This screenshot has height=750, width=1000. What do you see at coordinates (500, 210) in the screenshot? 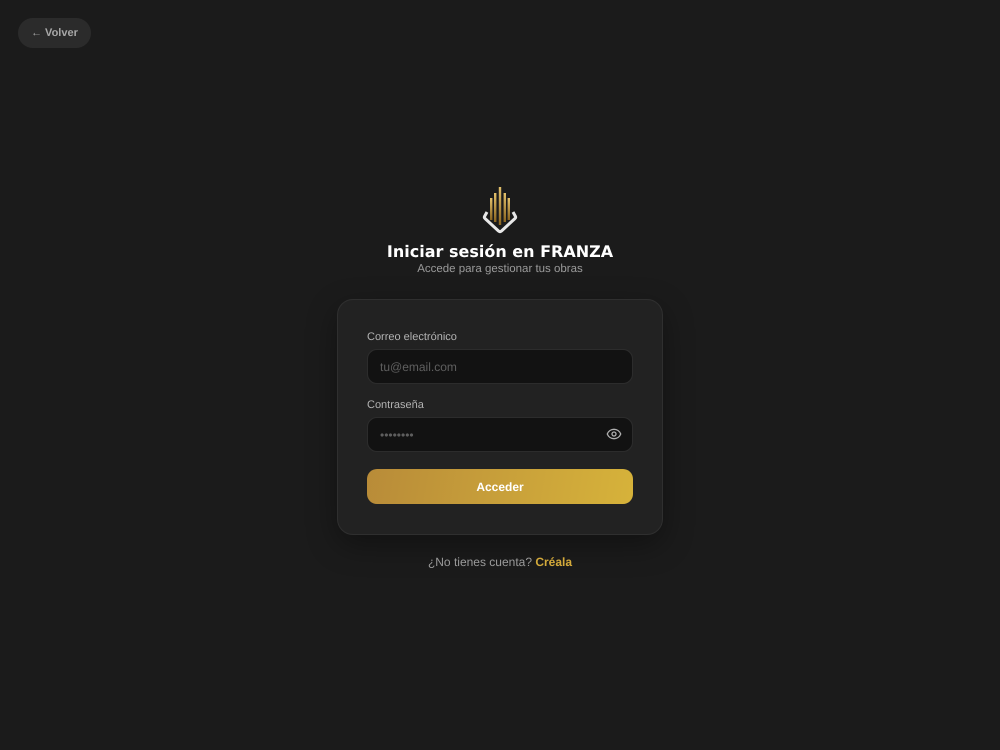
I see `logo-icon` at bounding box center [500, 210].